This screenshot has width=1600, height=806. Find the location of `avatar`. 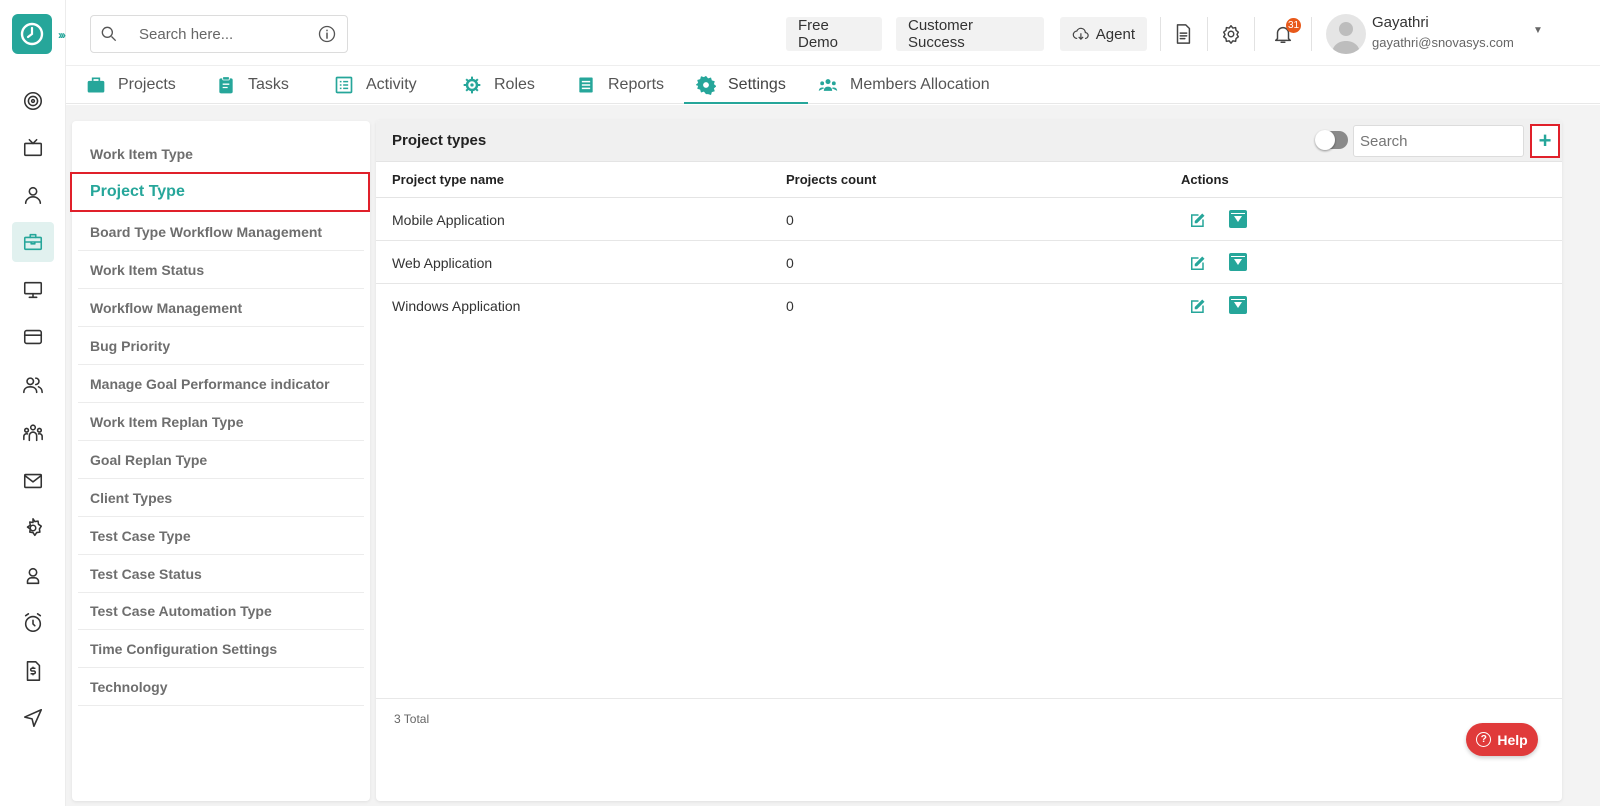

avatar is located at coordinates (1346, 34).